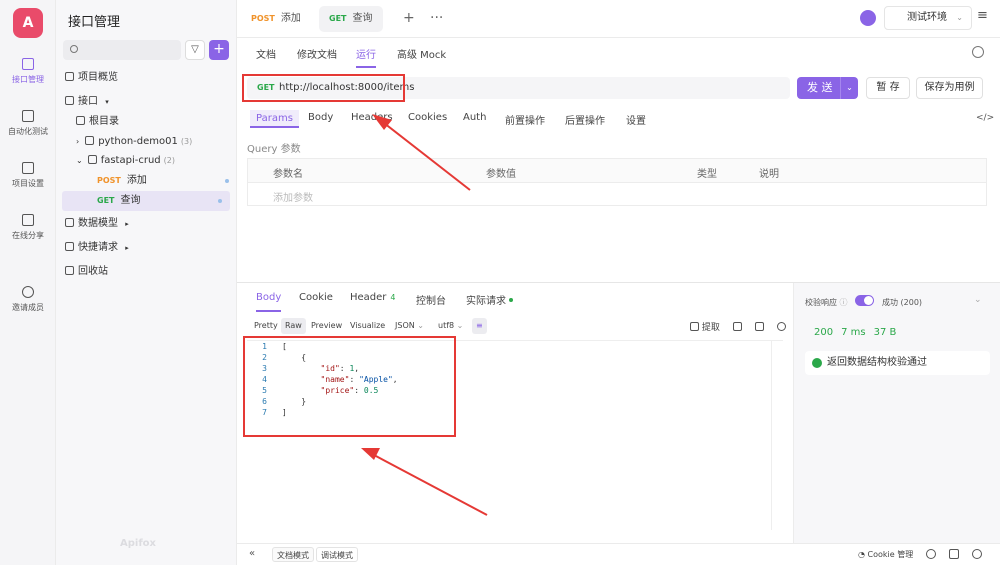 This screenshot has height=565, width=1000. What do you see at coordinates (427, 122) in the screenshot?
I see `tab-cookies: Cookies` at bounding box center [427, 122].